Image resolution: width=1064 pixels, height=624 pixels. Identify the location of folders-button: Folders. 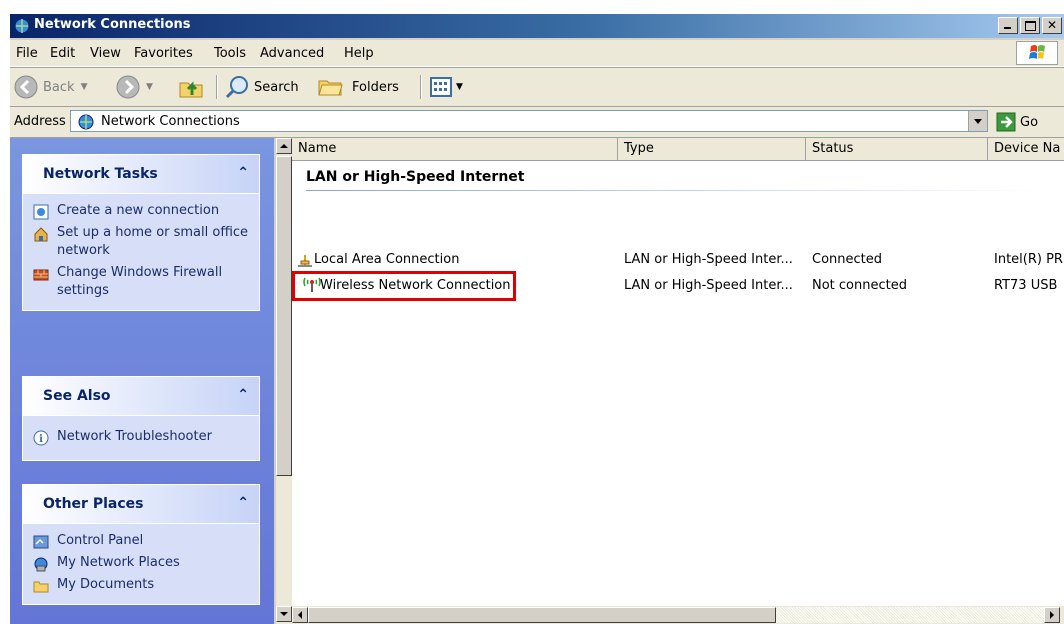
(357, 87).